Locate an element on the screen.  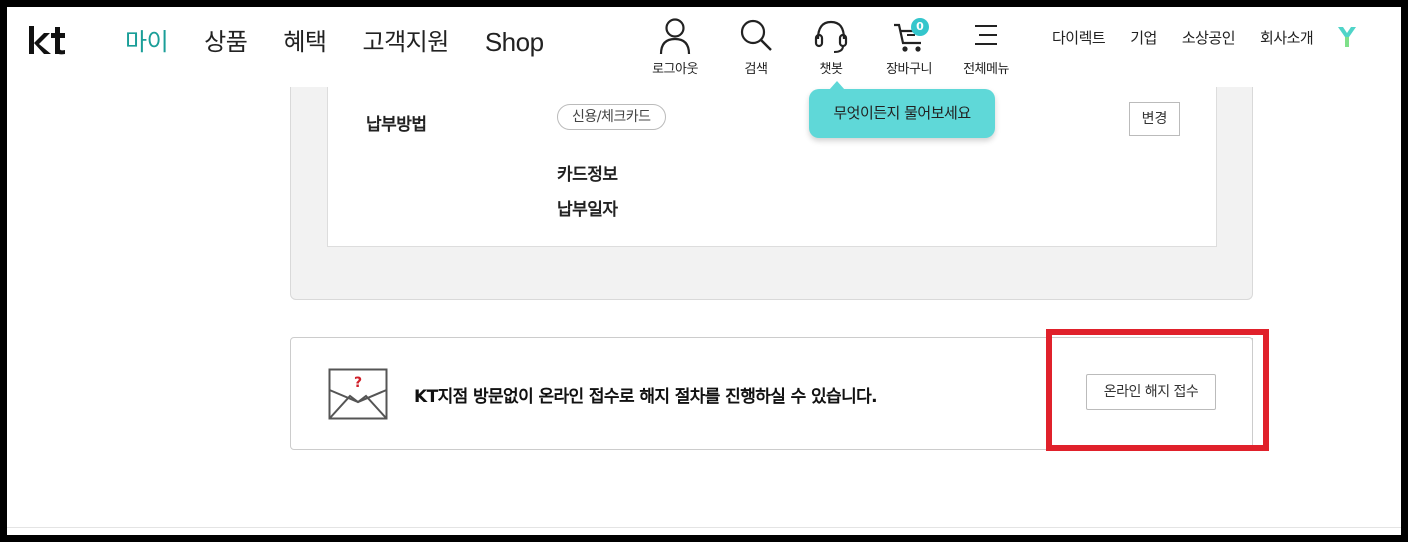
question-mark: ? is located at coordinates (358, 383).